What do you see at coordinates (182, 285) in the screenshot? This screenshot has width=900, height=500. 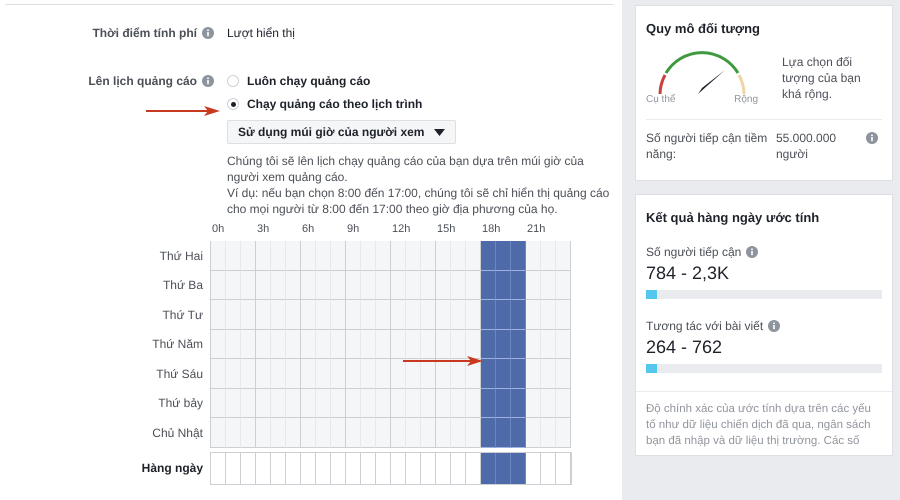 I see `day-label: Thứ Ba` at bounding box center [182, 285].